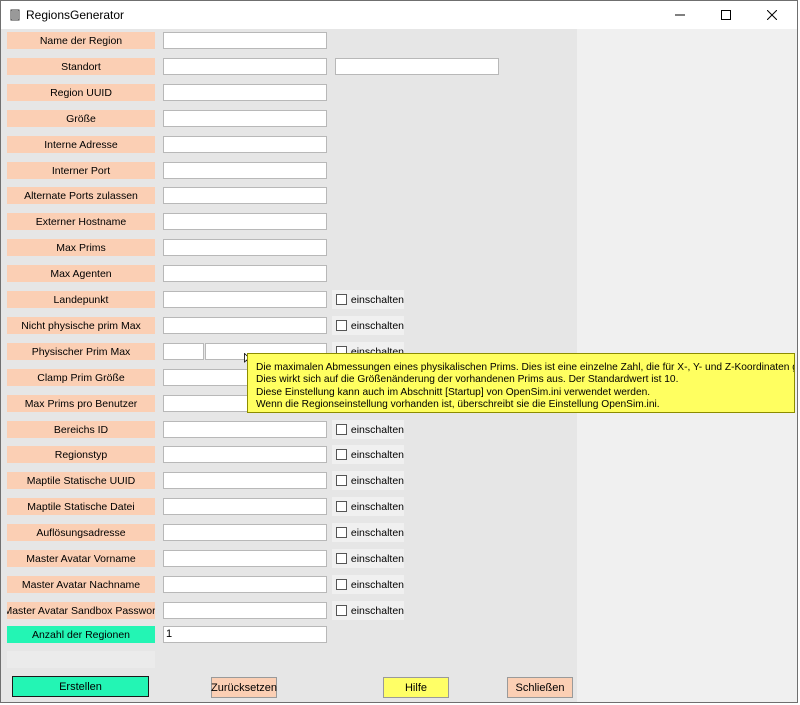 The image size is (800, 705). What do you see at coordinates (81, 40) in the screenshot?
I see `field-label: Name der Region` at bounding box center [81, 40].